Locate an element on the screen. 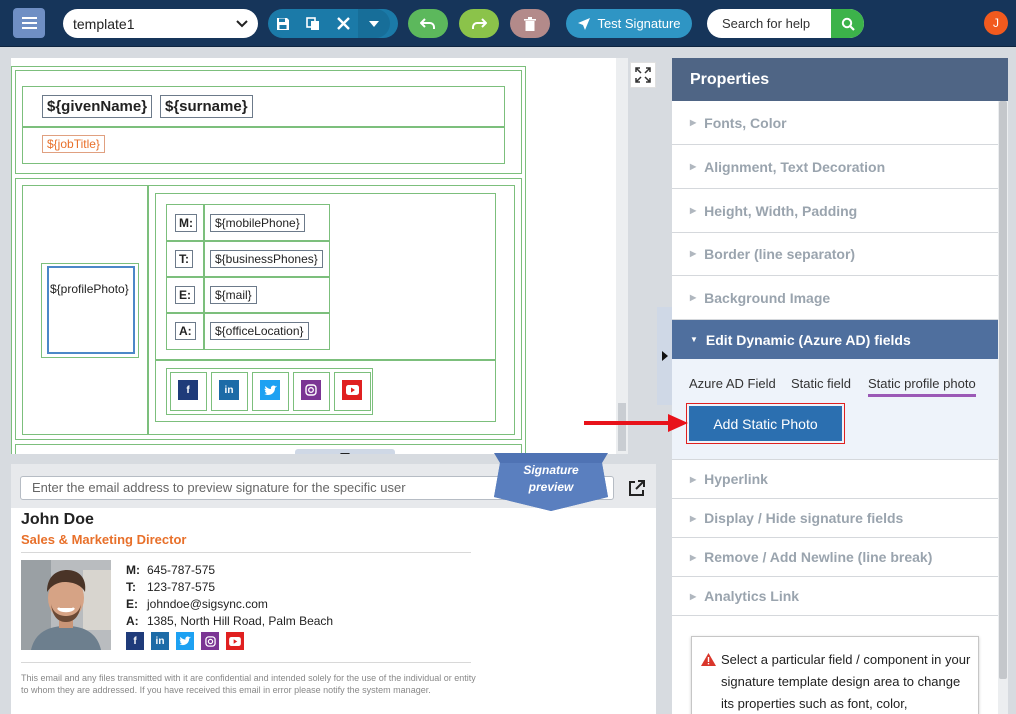  help-search-input: Search for help is located at coordinates (769, 23).